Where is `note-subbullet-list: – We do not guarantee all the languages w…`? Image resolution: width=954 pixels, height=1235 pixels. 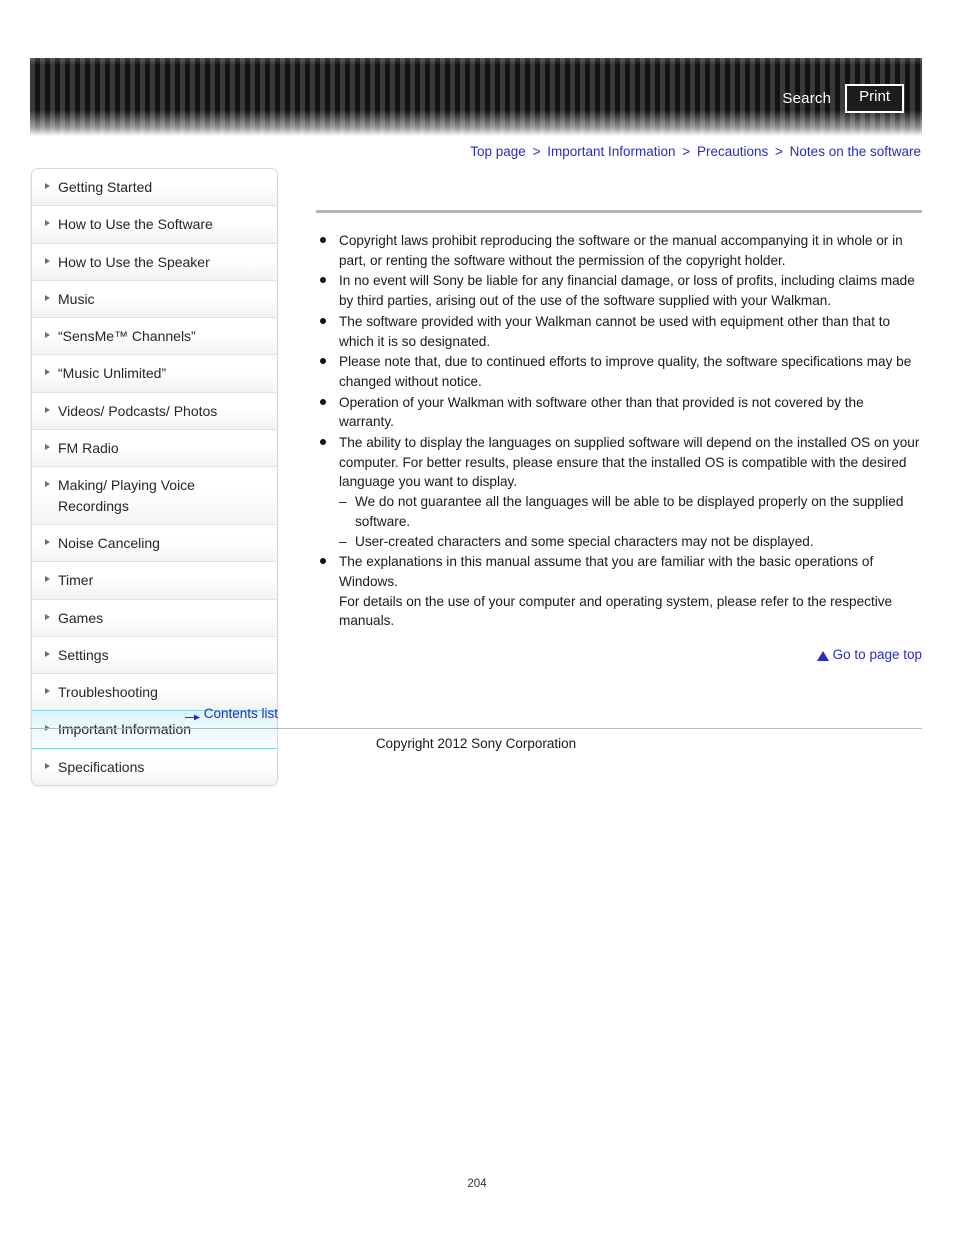
note-subbullet-list: – We do not guarantee all the languages w… is located at coordinates (630, 521).